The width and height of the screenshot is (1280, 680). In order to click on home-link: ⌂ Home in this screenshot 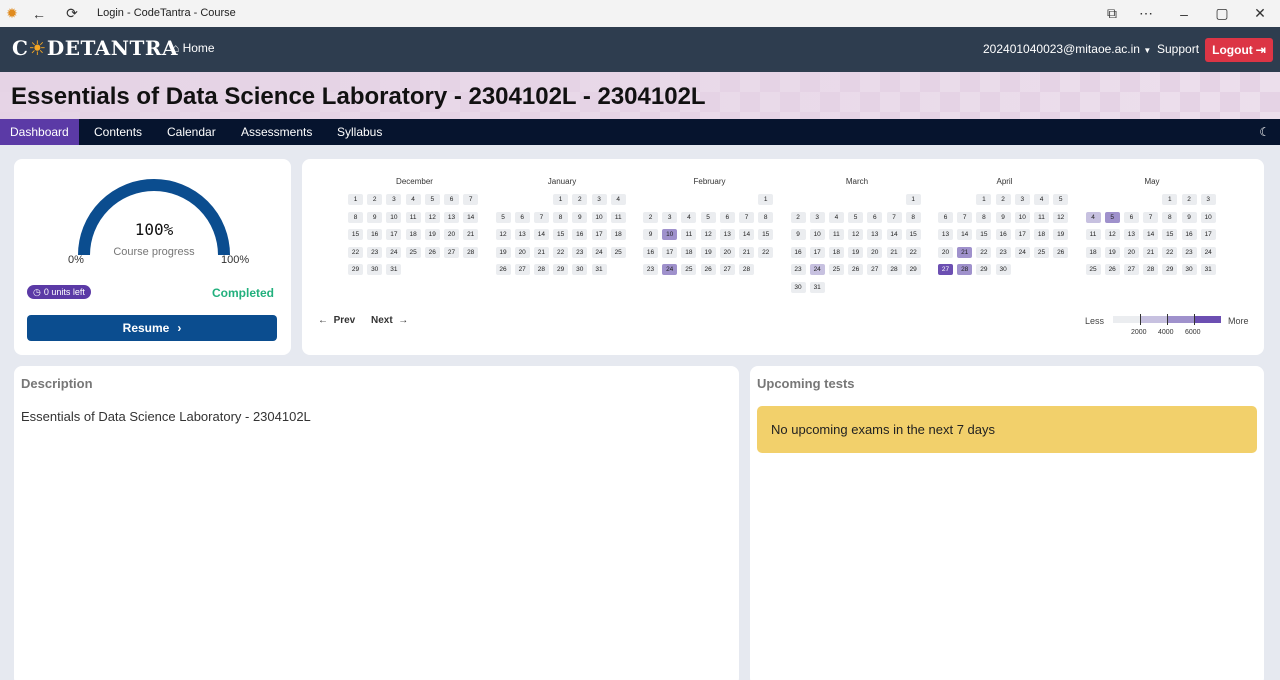, I will do `click(193, 48)`.